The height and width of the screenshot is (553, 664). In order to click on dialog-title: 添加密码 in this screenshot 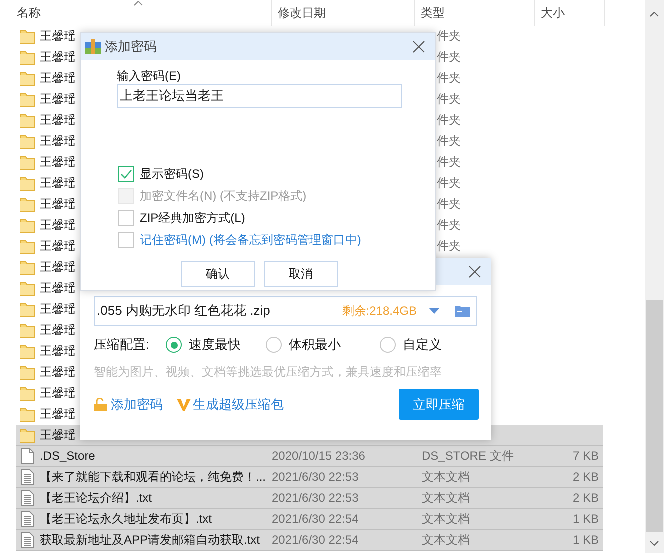, I will do `click(131, 47)`.